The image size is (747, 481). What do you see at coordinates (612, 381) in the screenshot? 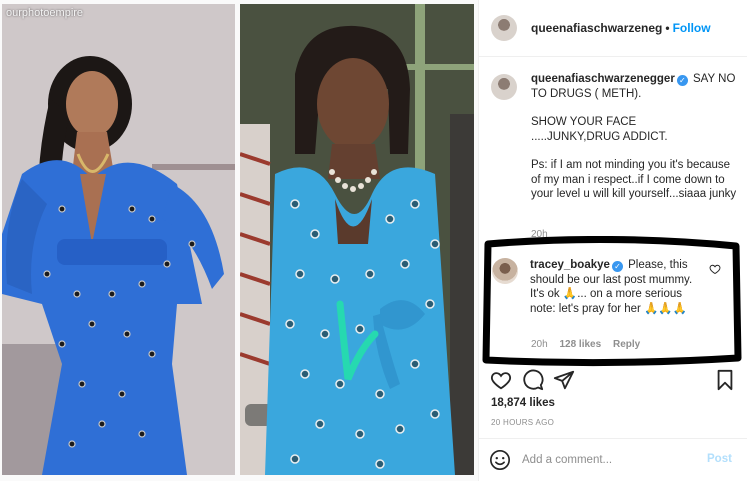
I see `post-actions` at bounding box center [612, 381].